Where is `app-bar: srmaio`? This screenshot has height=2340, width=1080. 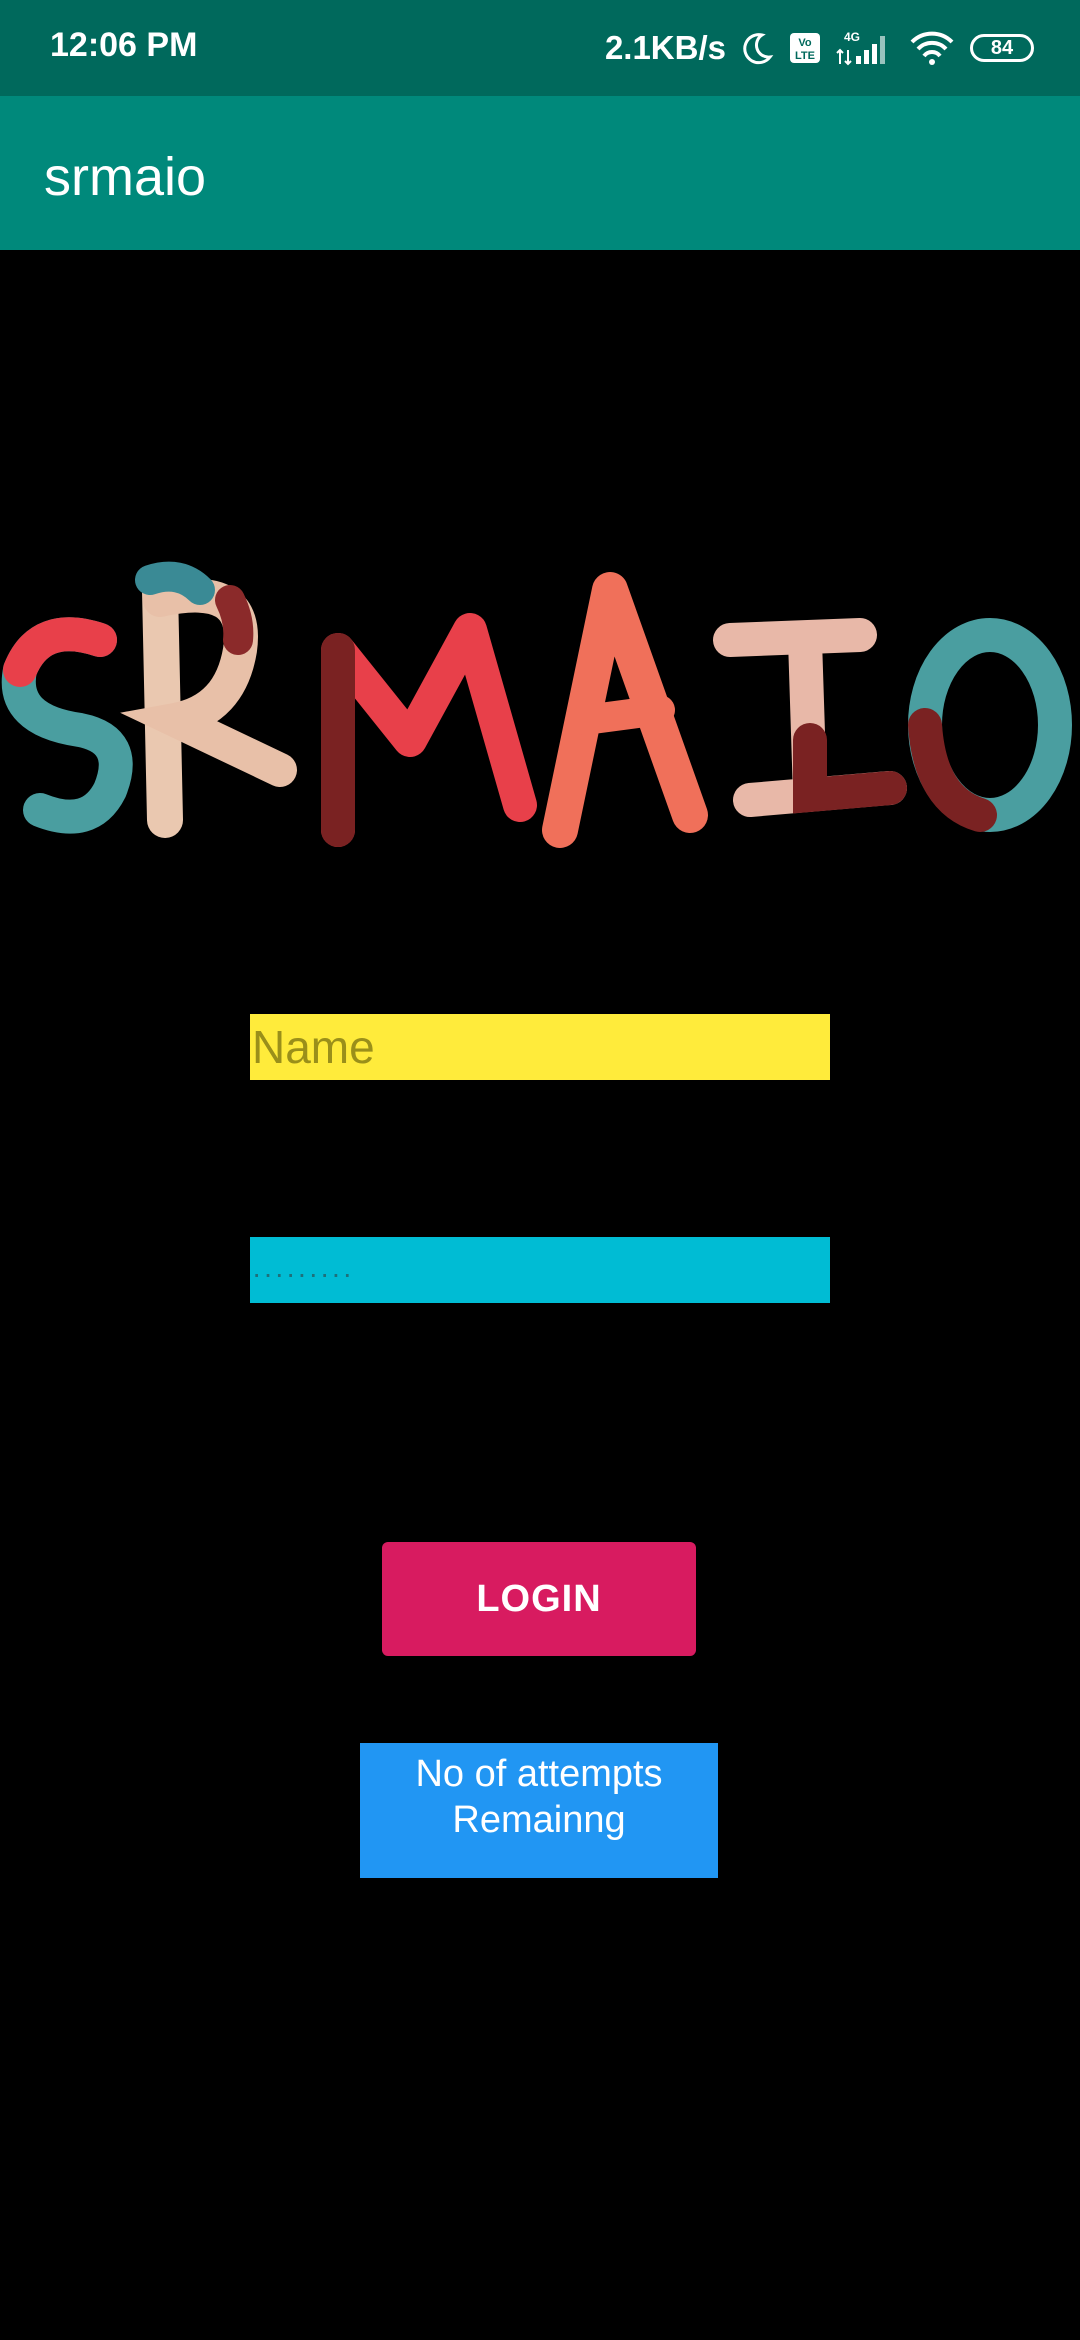 app-bar: srmaio is located at coordinates (540, 173).